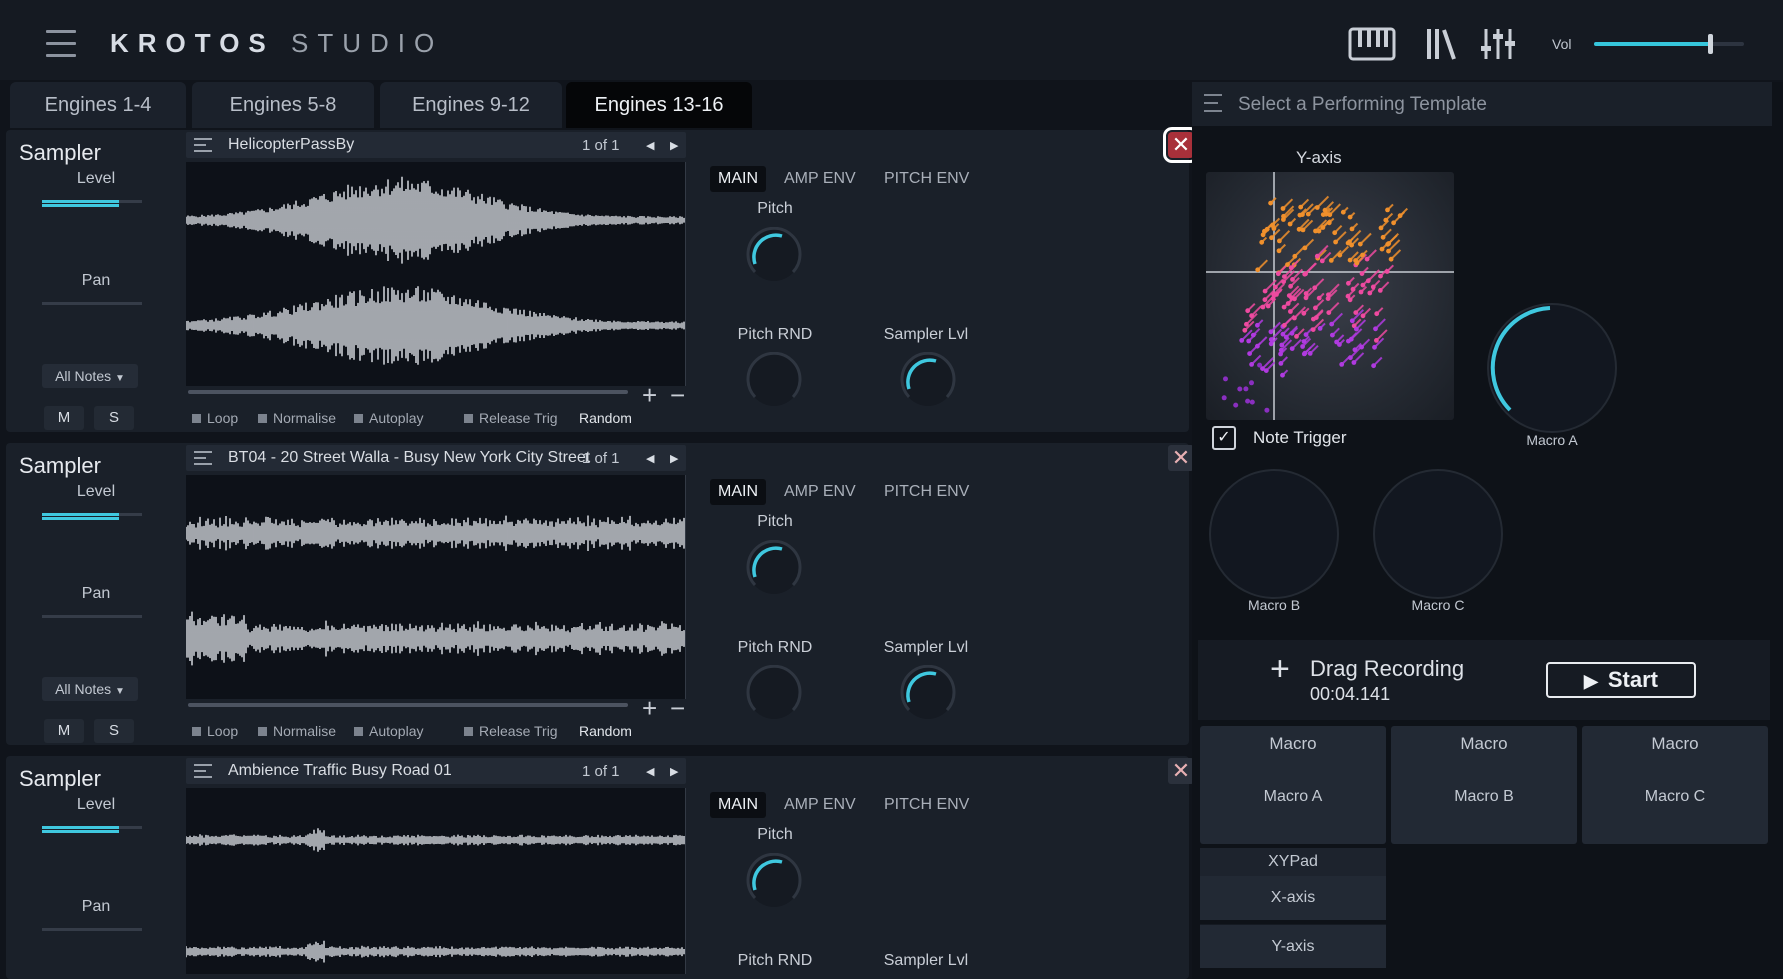 This screenshot has width=1783, height=979. I want to click on macro-cell-b: Macro Macro B, so click(1484, 785).